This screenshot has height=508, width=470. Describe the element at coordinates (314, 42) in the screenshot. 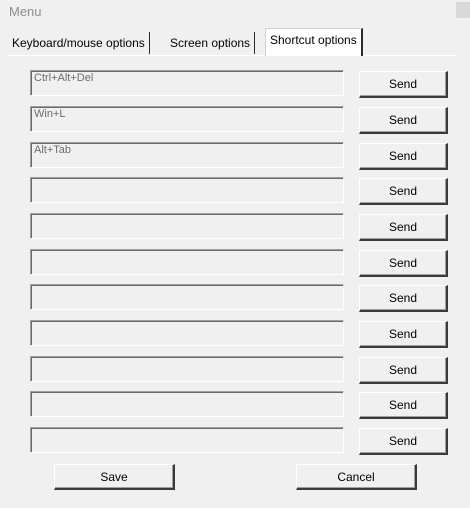

I see `tab-shortcut-options: Shortcut options` at that location.